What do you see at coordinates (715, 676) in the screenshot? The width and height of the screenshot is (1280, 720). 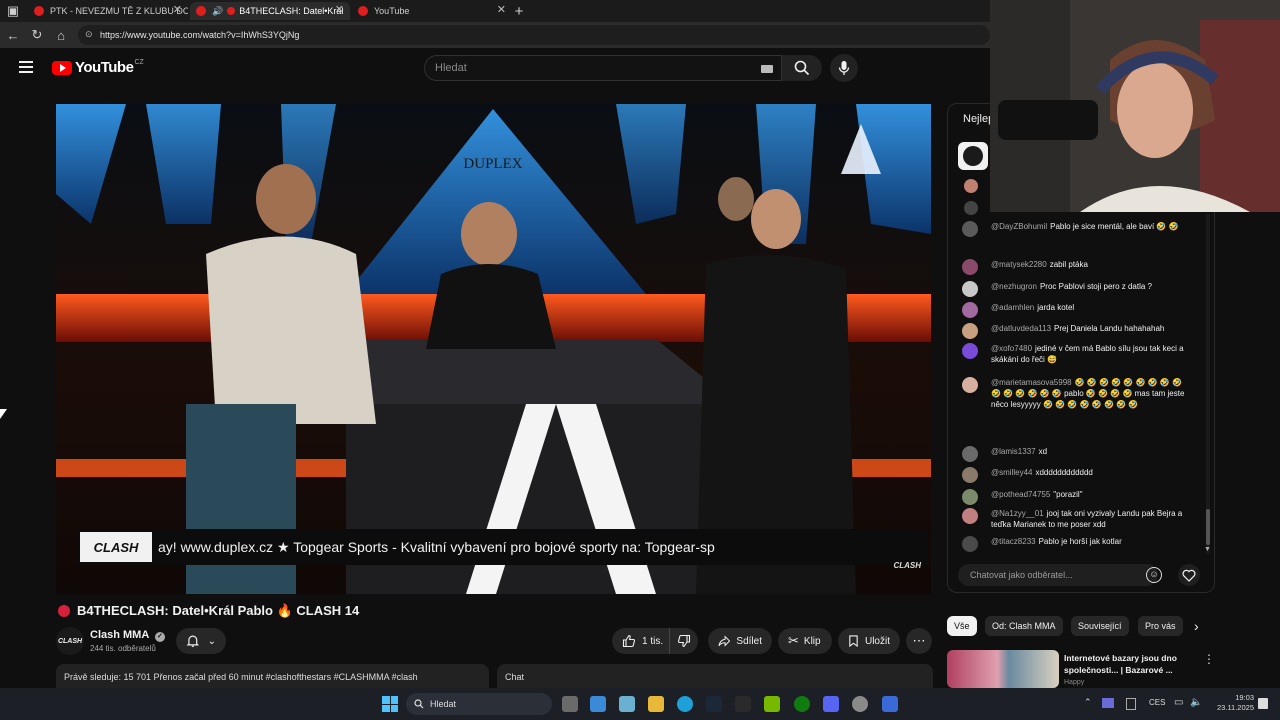 I see `chat-toggle: Chat` at bounding box center [715, 676].